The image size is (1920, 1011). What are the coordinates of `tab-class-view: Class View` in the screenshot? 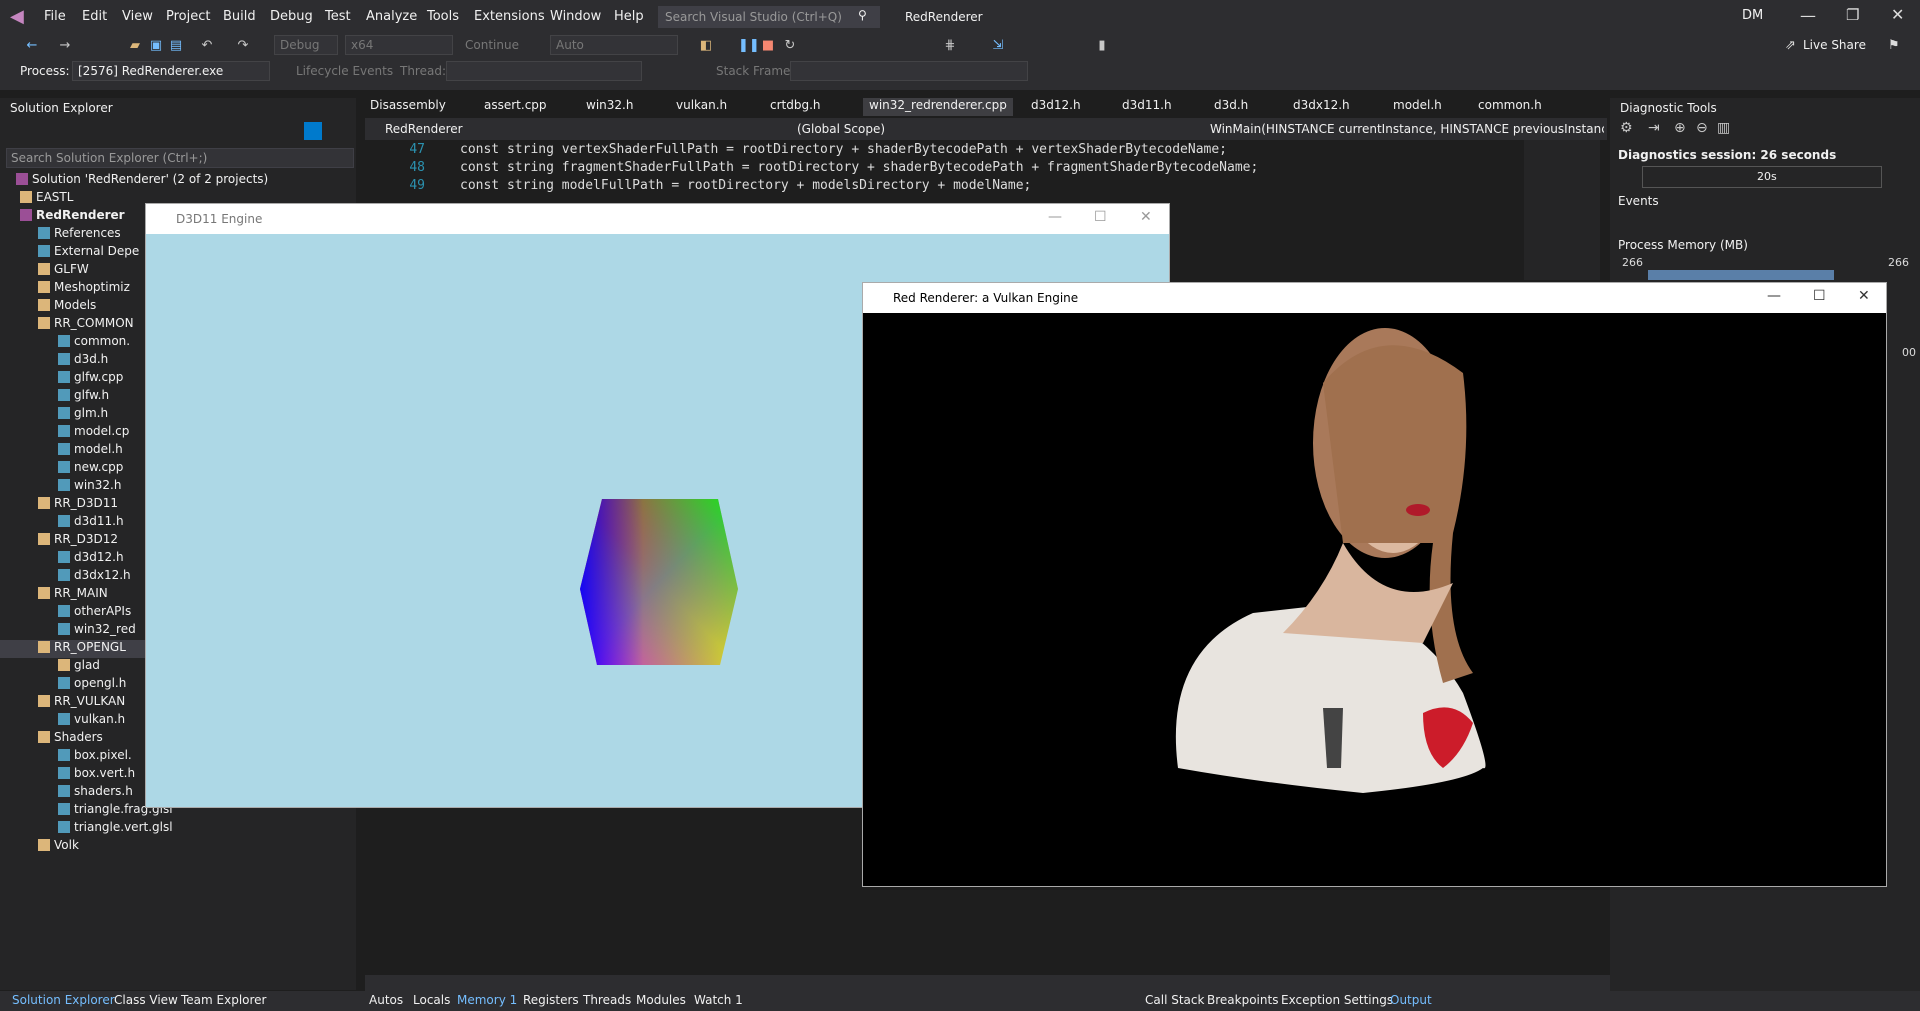 It's located at (146, 1000).